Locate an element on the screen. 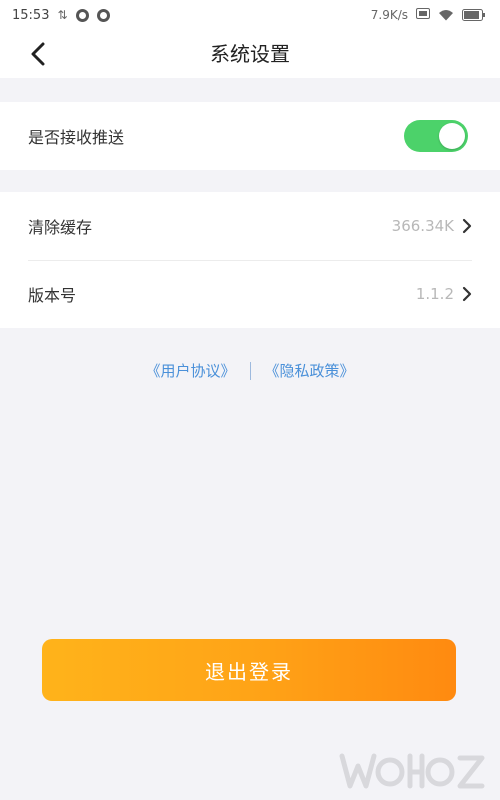 The width and height of the screenshot is (500, 800). toggle-knob is located at coordinates (452, 136).